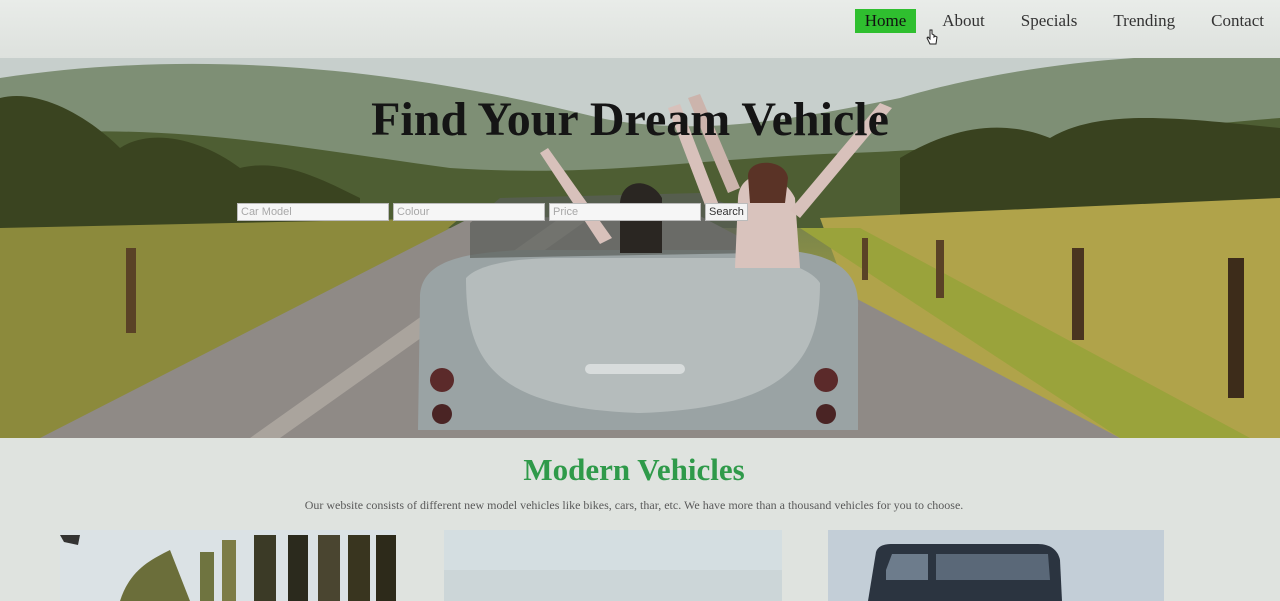  What do you see at coordinates (640, 29) in the screenshot?
I see `top-nav-bar: Home About Specials Trending Contact` at bounding box center [640, 29].